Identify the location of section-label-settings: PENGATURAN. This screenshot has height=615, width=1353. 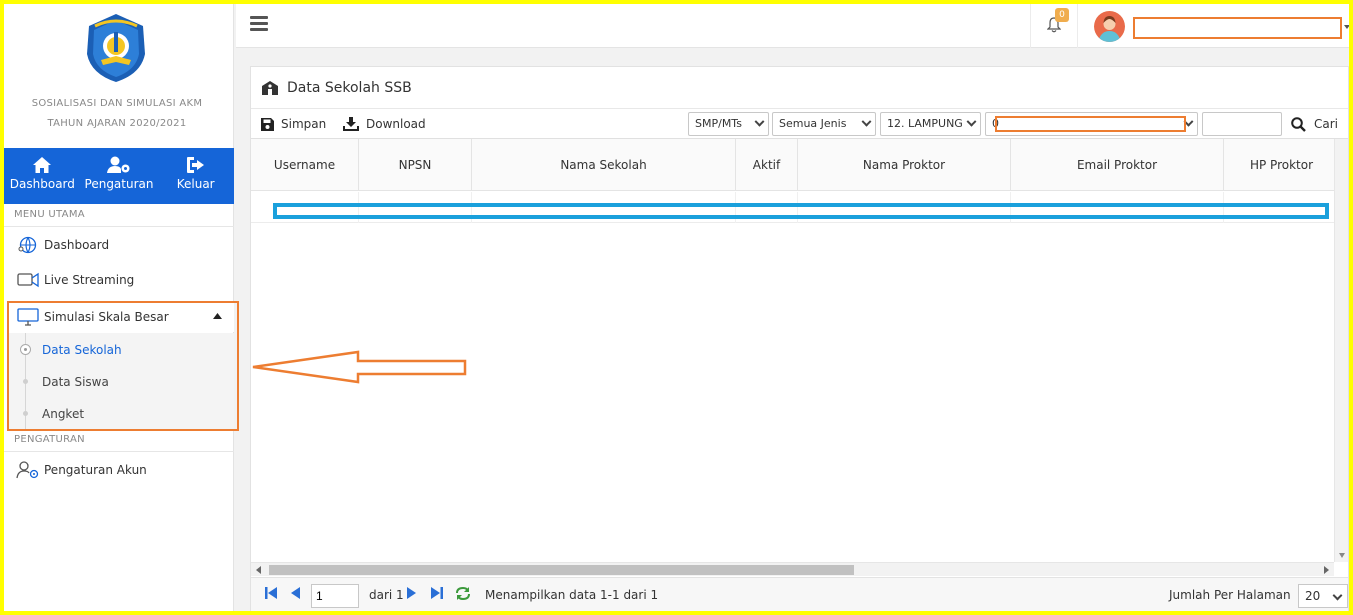
(49, 439).